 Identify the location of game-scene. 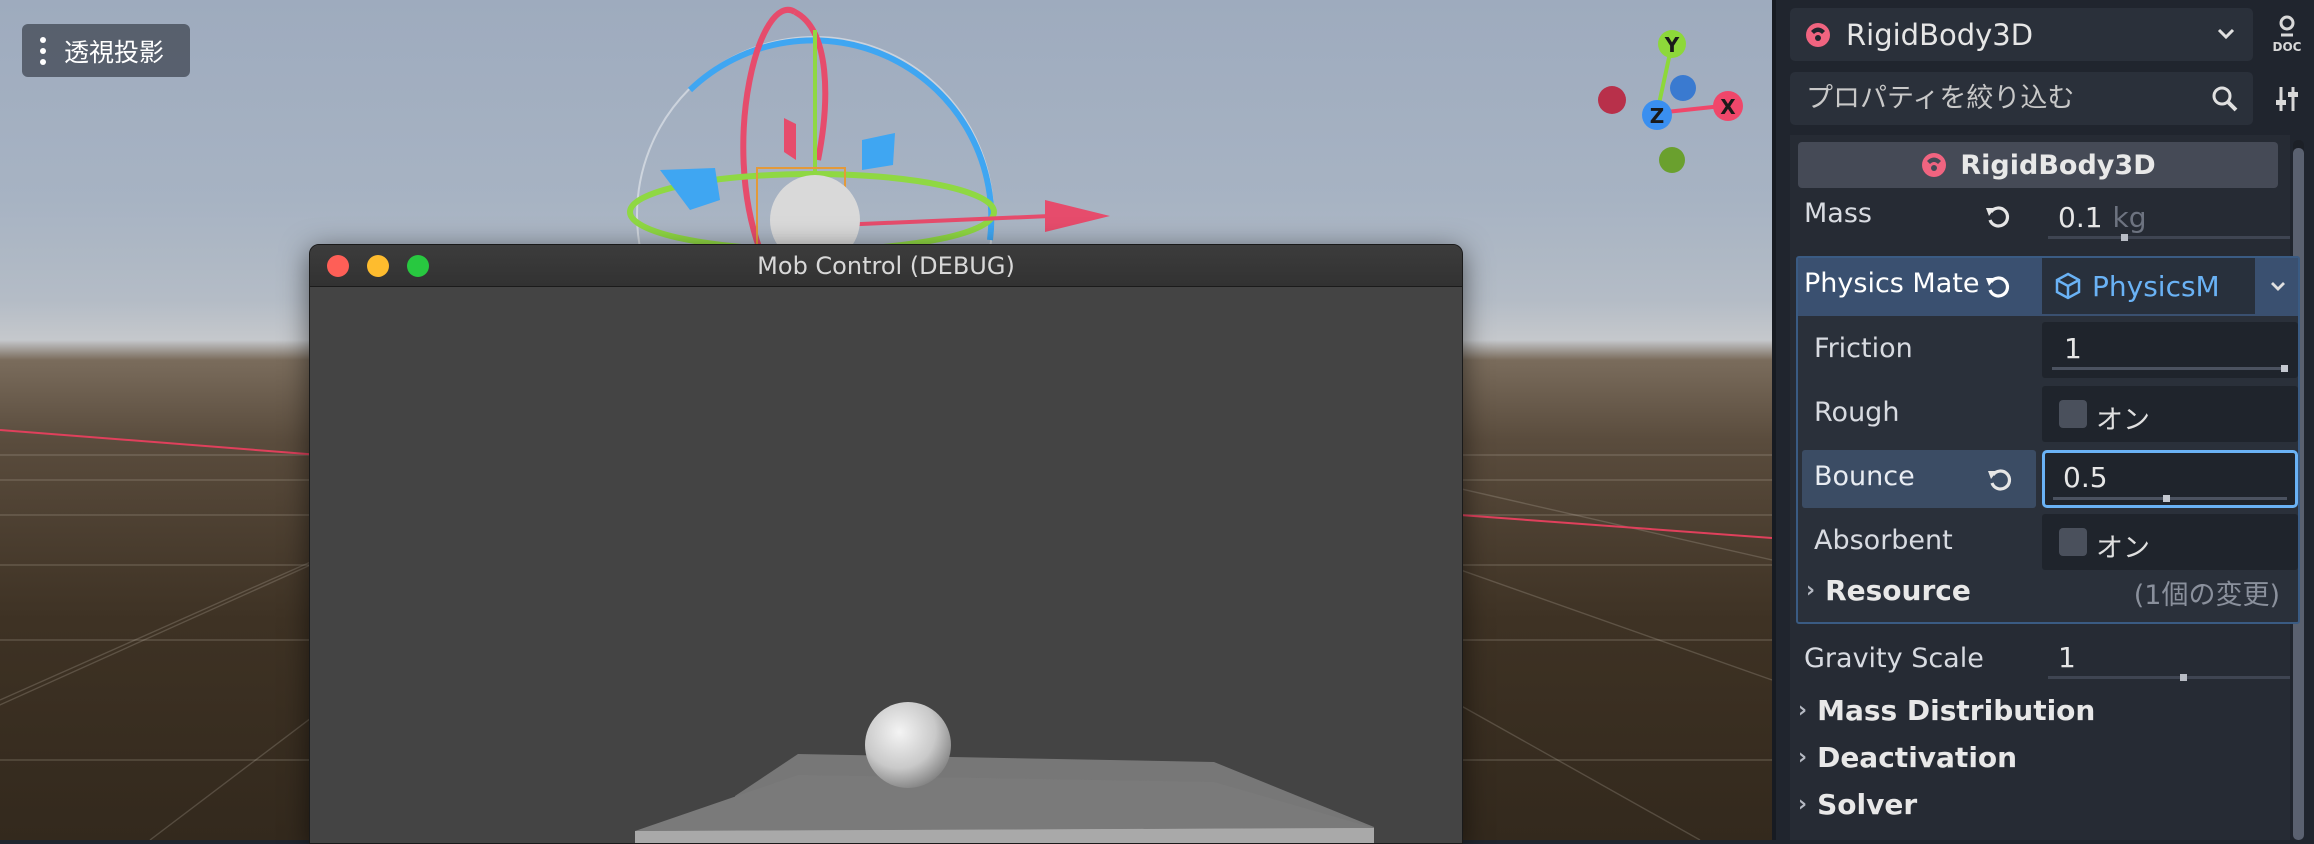
(1004, 772).